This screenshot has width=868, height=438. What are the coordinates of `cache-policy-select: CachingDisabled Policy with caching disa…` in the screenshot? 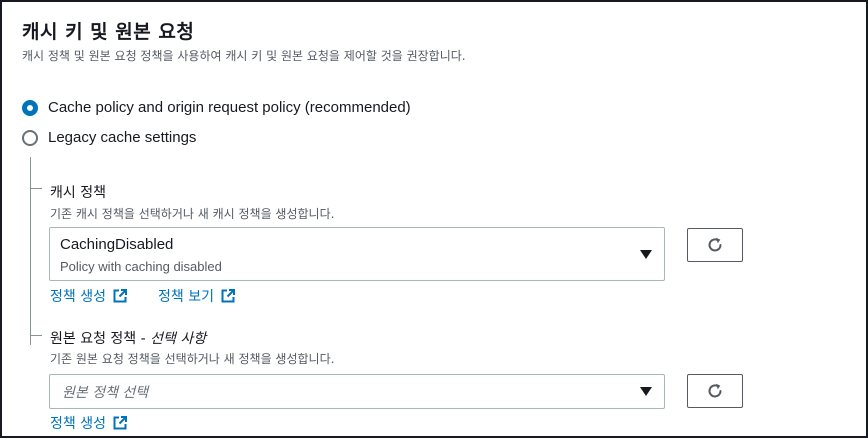 It's located at (357, 254).